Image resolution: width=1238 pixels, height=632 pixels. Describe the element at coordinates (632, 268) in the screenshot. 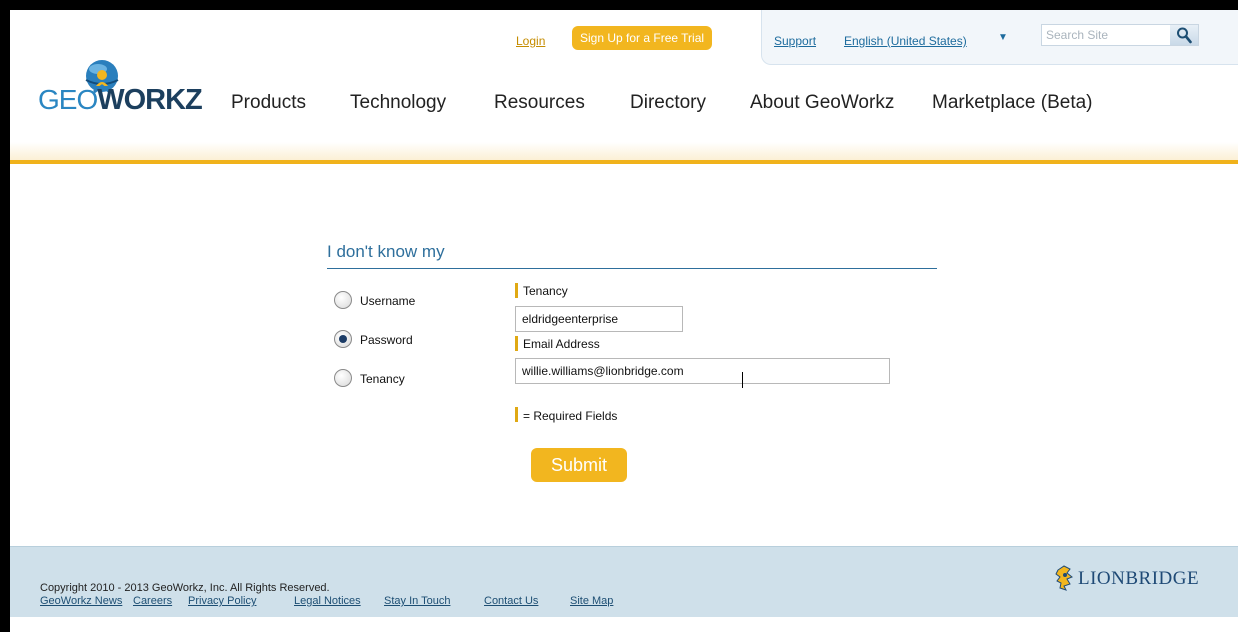

I see `form-title-divider` at that location.